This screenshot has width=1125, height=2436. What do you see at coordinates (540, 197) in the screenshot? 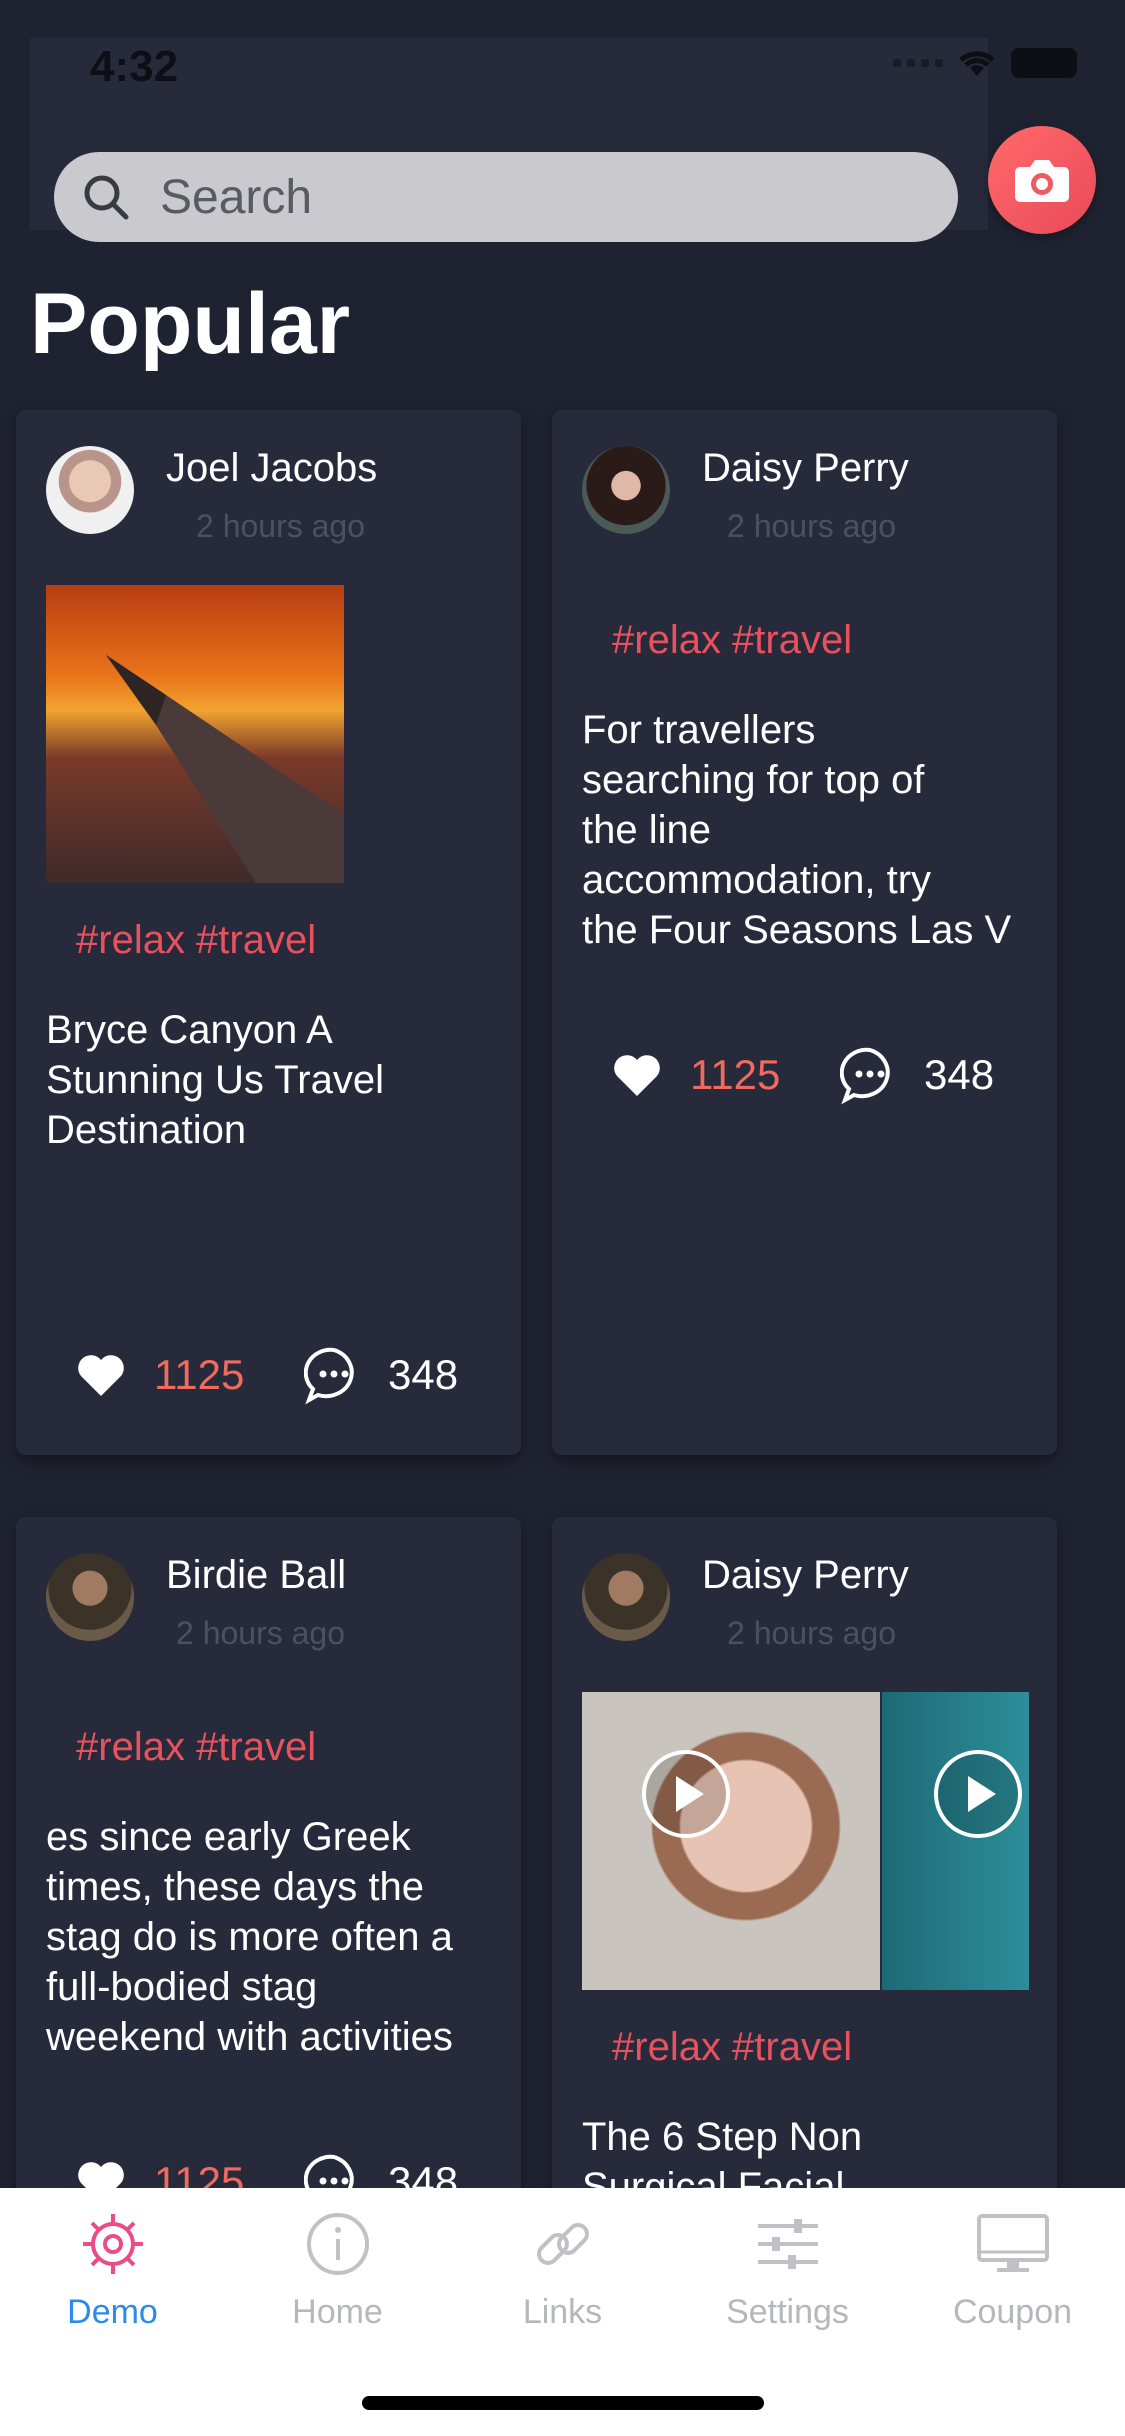
I see `search-input` at bounding box center [540, 197].